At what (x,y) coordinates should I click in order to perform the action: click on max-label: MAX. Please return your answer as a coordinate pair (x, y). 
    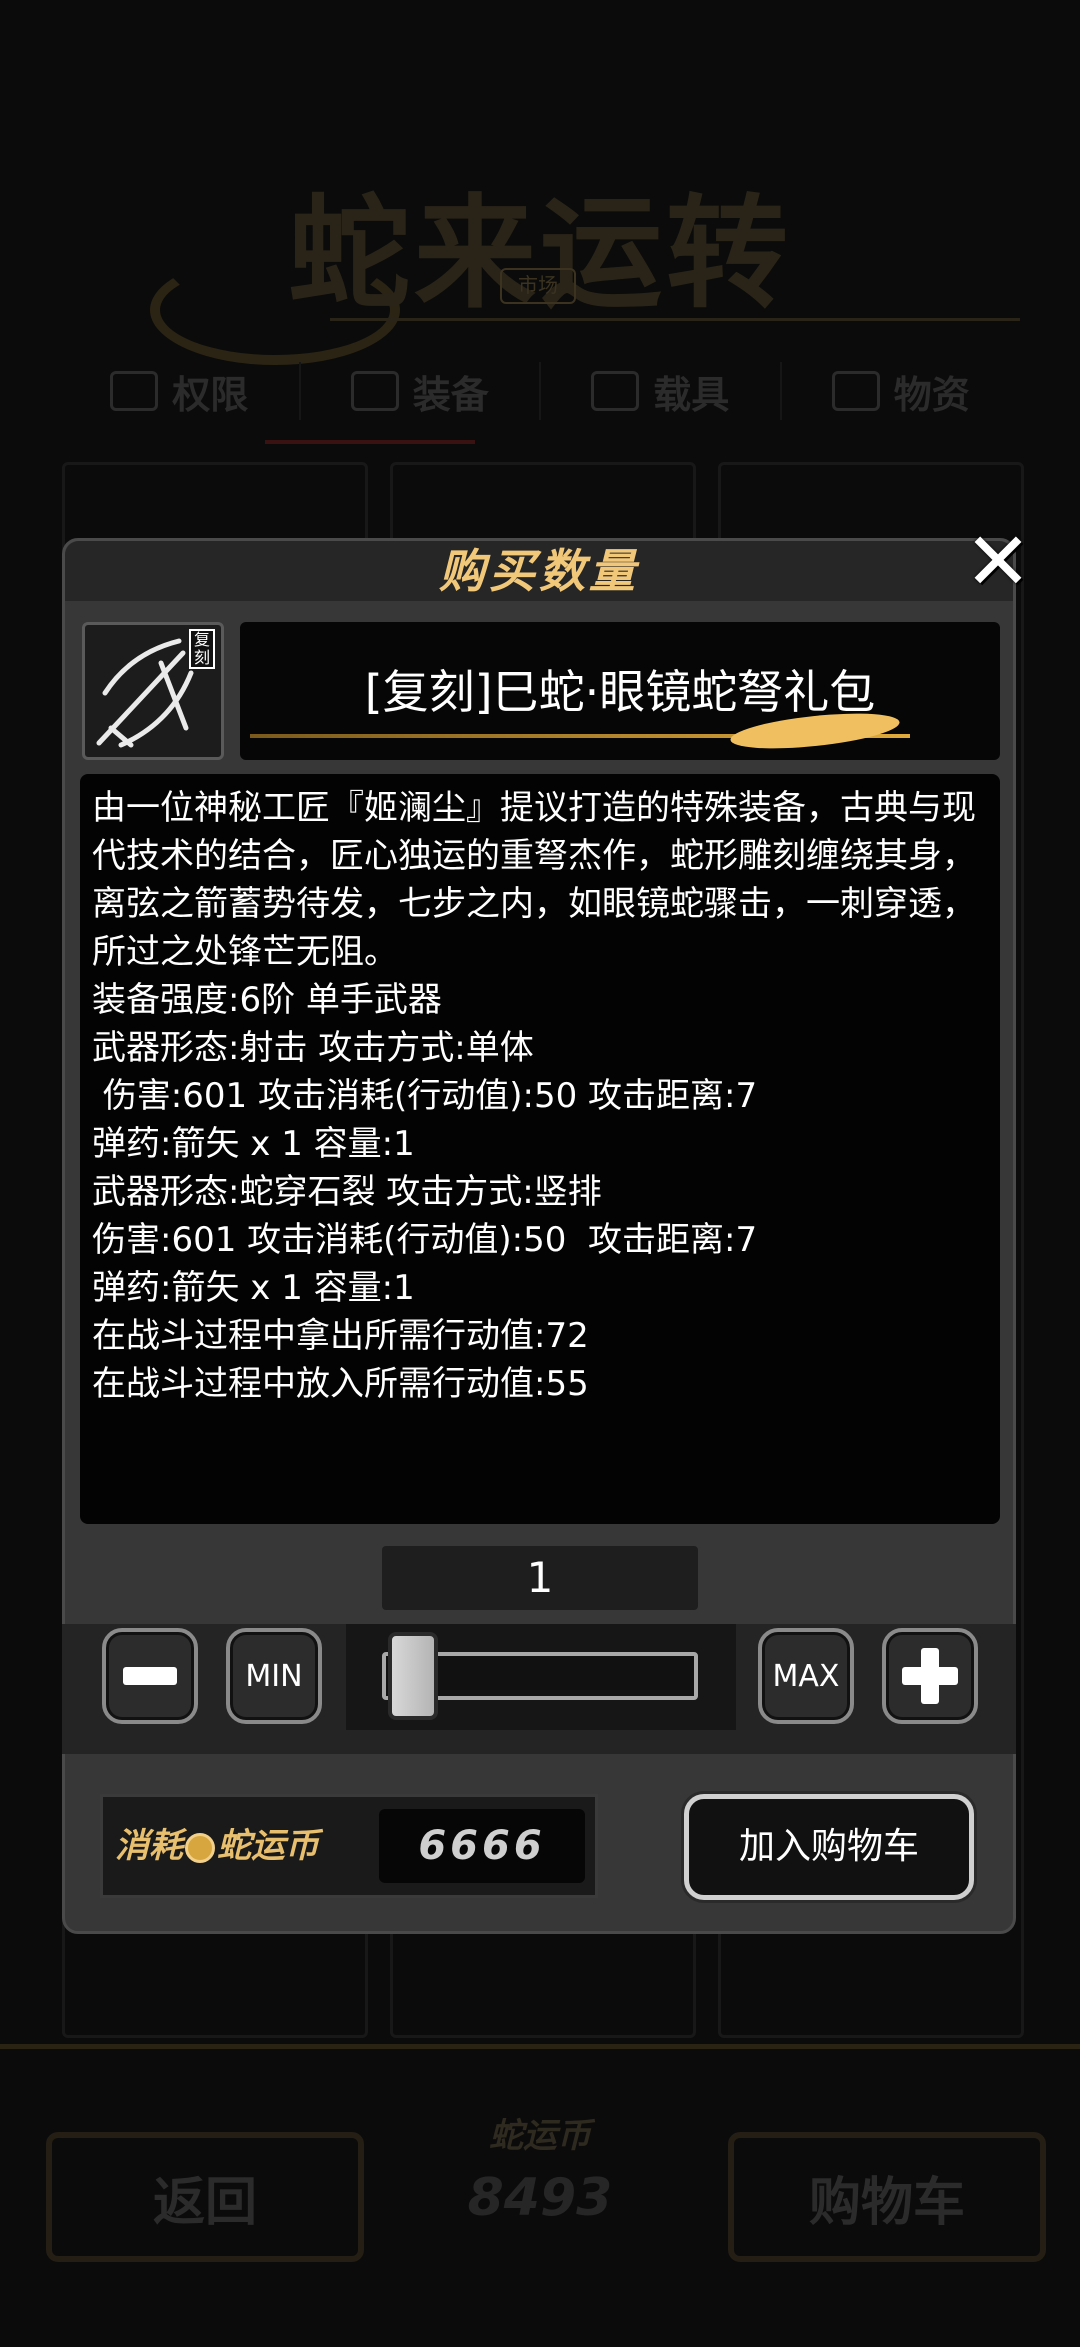
    Looking at the image, I should click on (806, 1676).